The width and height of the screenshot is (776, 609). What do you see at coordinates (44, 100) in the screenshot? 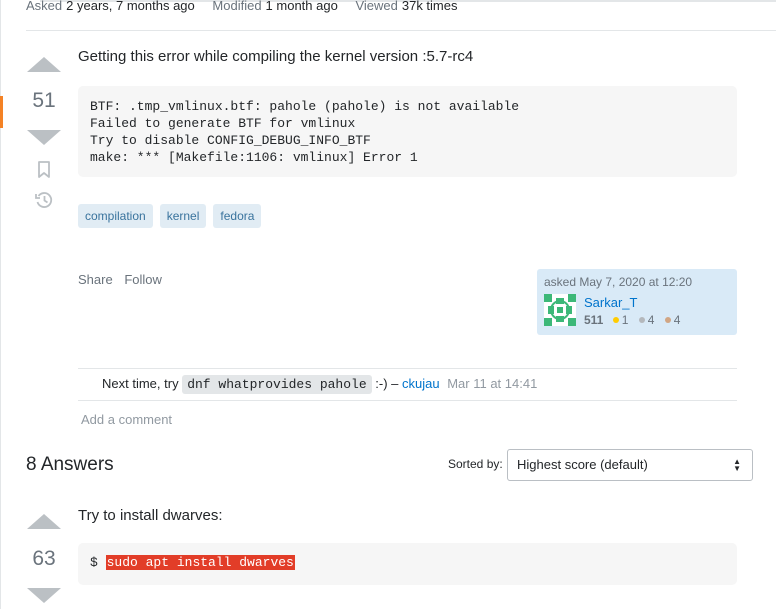
I see `question-score: 51` at bounding box center [44, 100].